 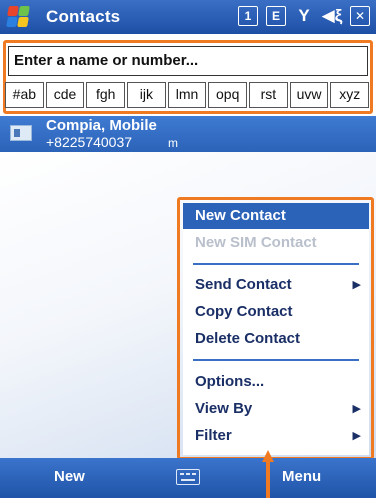 What do you see at coordinates (21, 133) in the screenshot?
I see `contact-card-icon` at bounding box center [21, 133].